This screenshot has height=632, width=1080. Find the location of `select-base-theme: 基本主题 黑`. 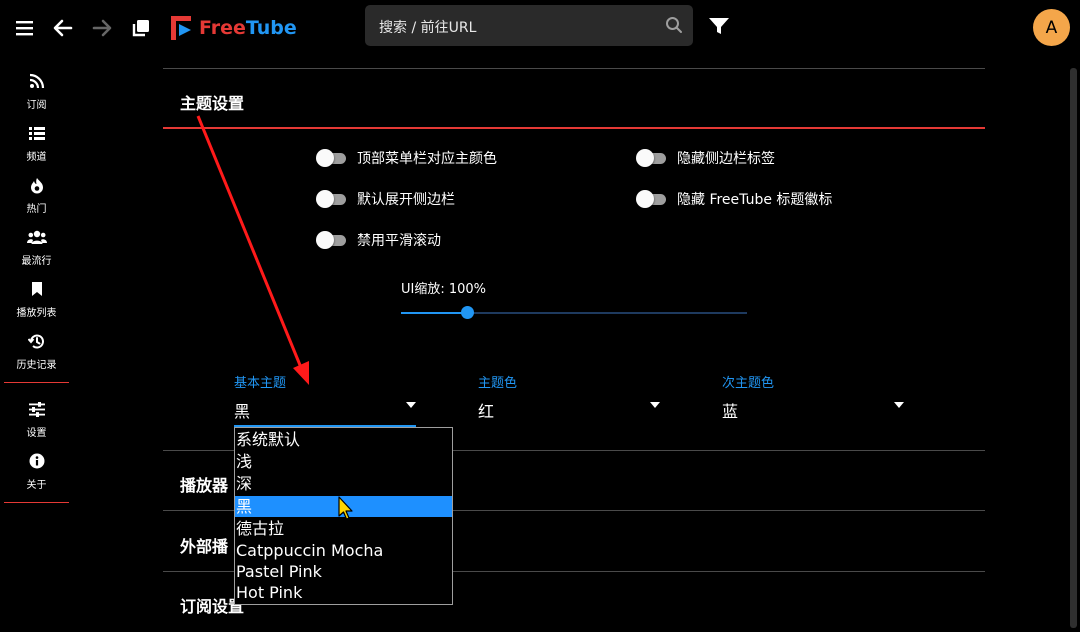

select-base-theme: 基本主题 黑 is located at coordinates (325, 399).